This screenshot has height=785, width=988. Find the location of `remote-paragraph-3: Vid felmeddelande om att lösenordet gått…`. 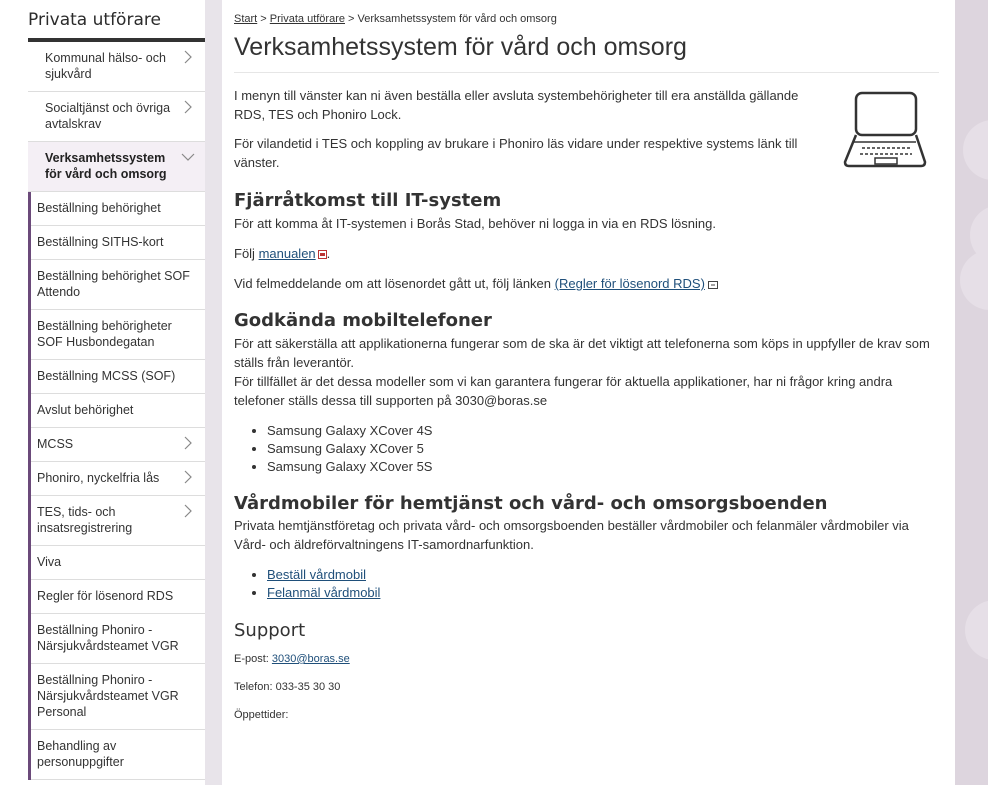

remote-paragraph-3: Vid felmeddelande om att lösenordet gått… is located at coordinates (586, 283).